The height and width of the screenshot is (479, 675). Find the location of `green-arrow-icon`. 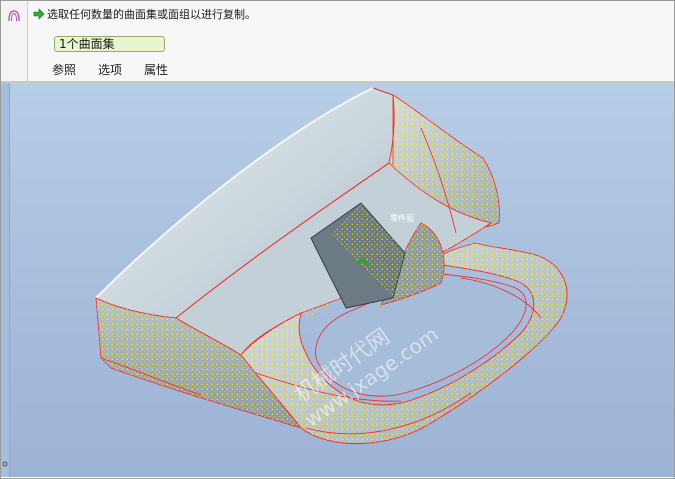

green-arrow-icon is located at coordinates (39, 14).